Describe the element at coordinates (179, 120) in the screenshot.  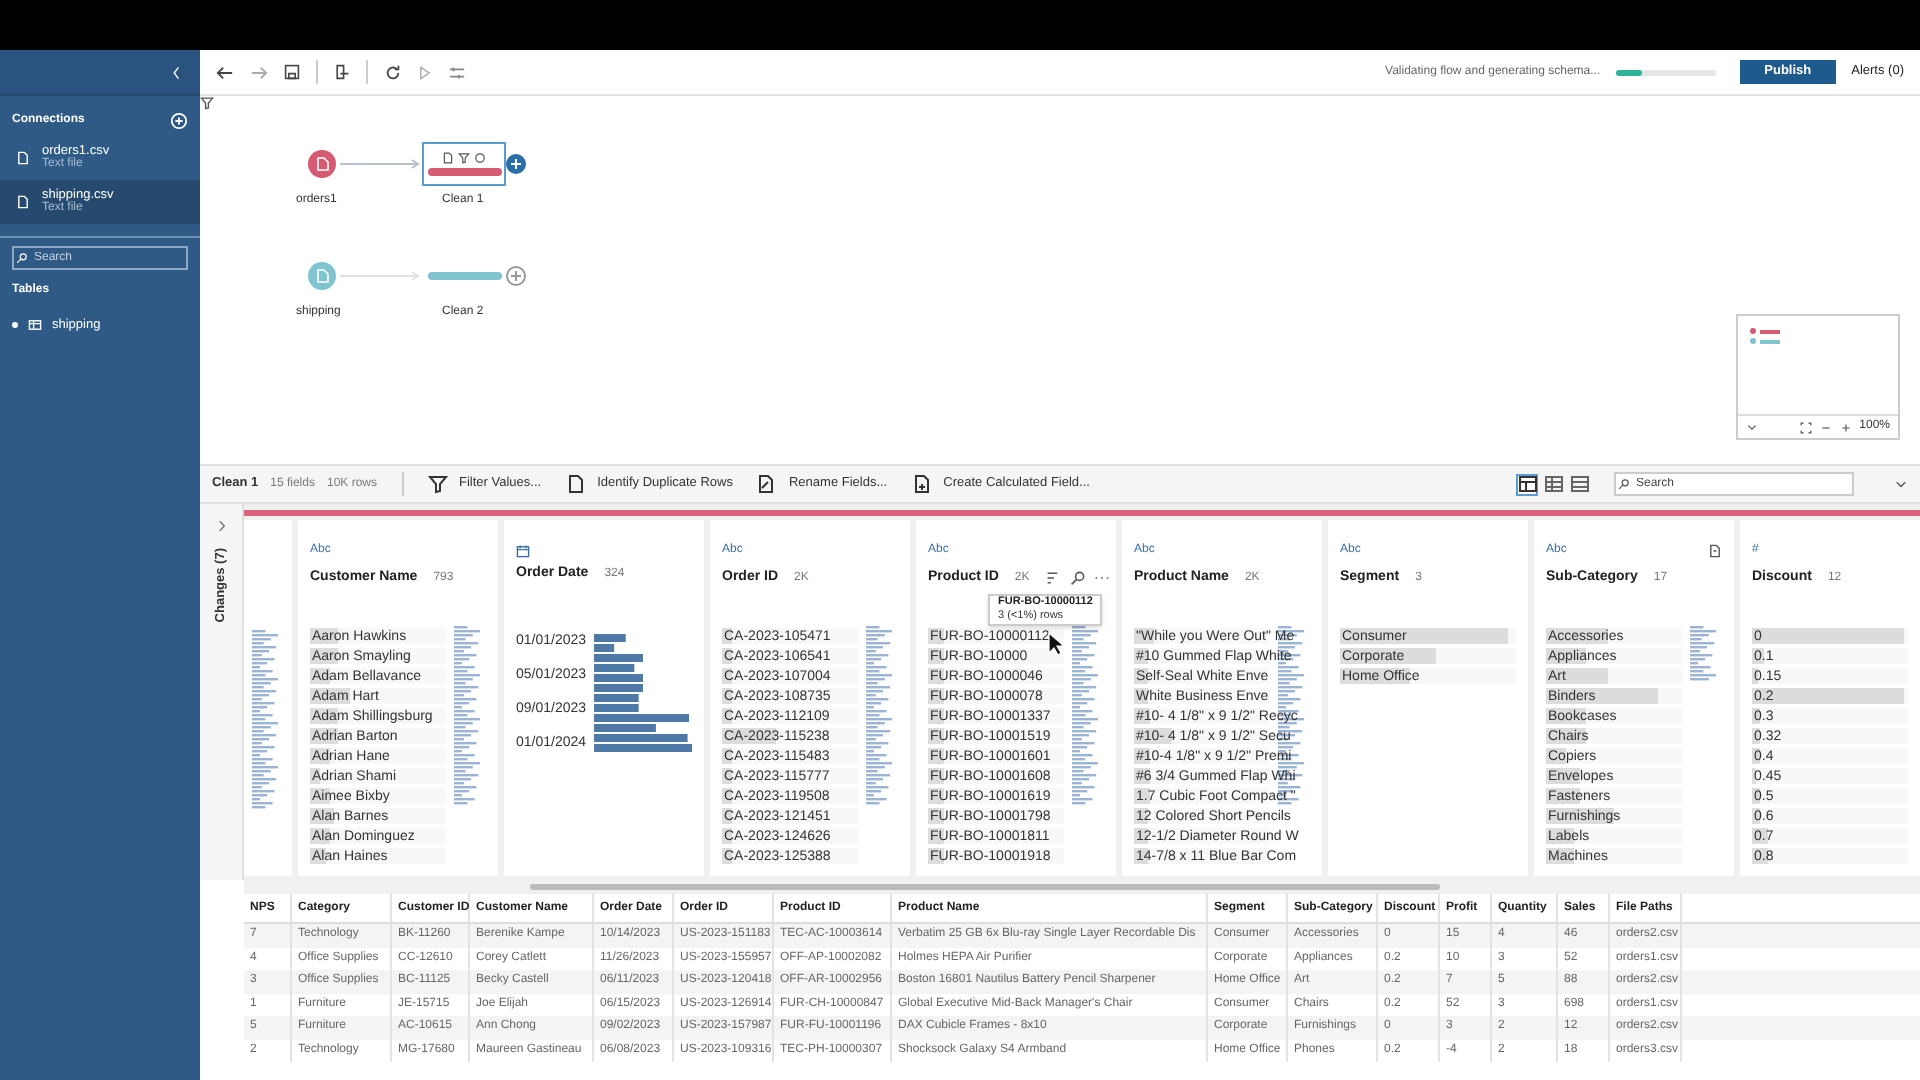
I see `add-icon` at that location.